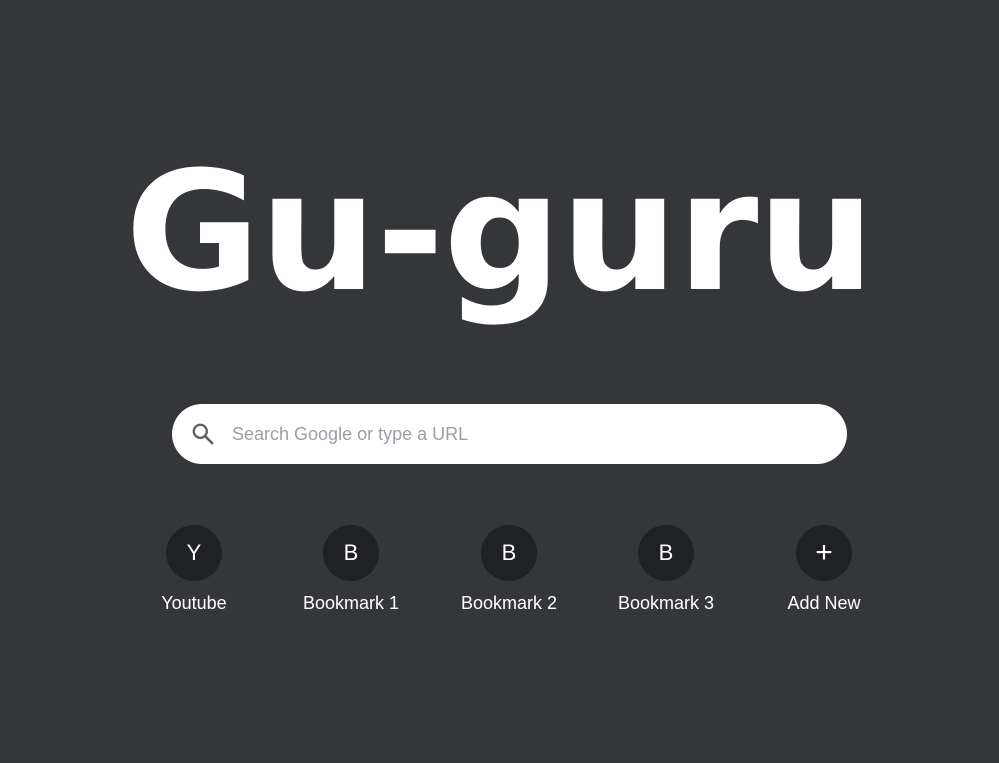 This screenshot has width=999, height=763. What do you see at coordinates (194, 603) in the screenshot?
I see `shortcut-label: Youtube` at bounding box center [194, 603].